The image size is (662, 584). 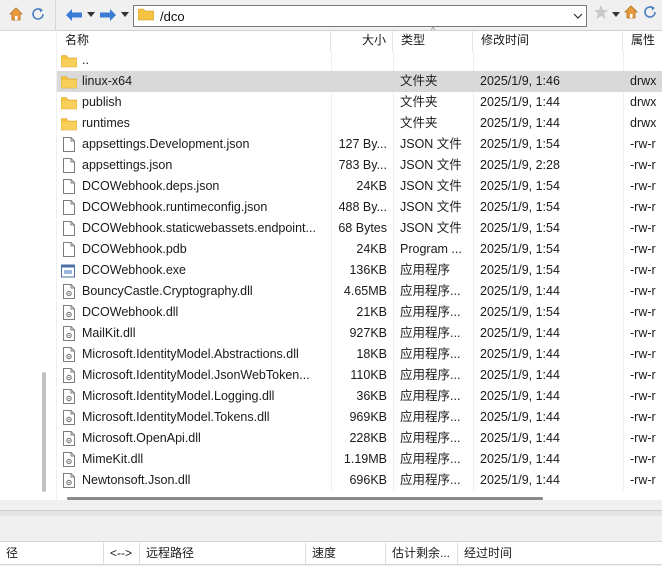 What do you see at coordinates (419, 102) in the screenshot?
I see `file-type: 文件夹` at bounding box center [419, 102].